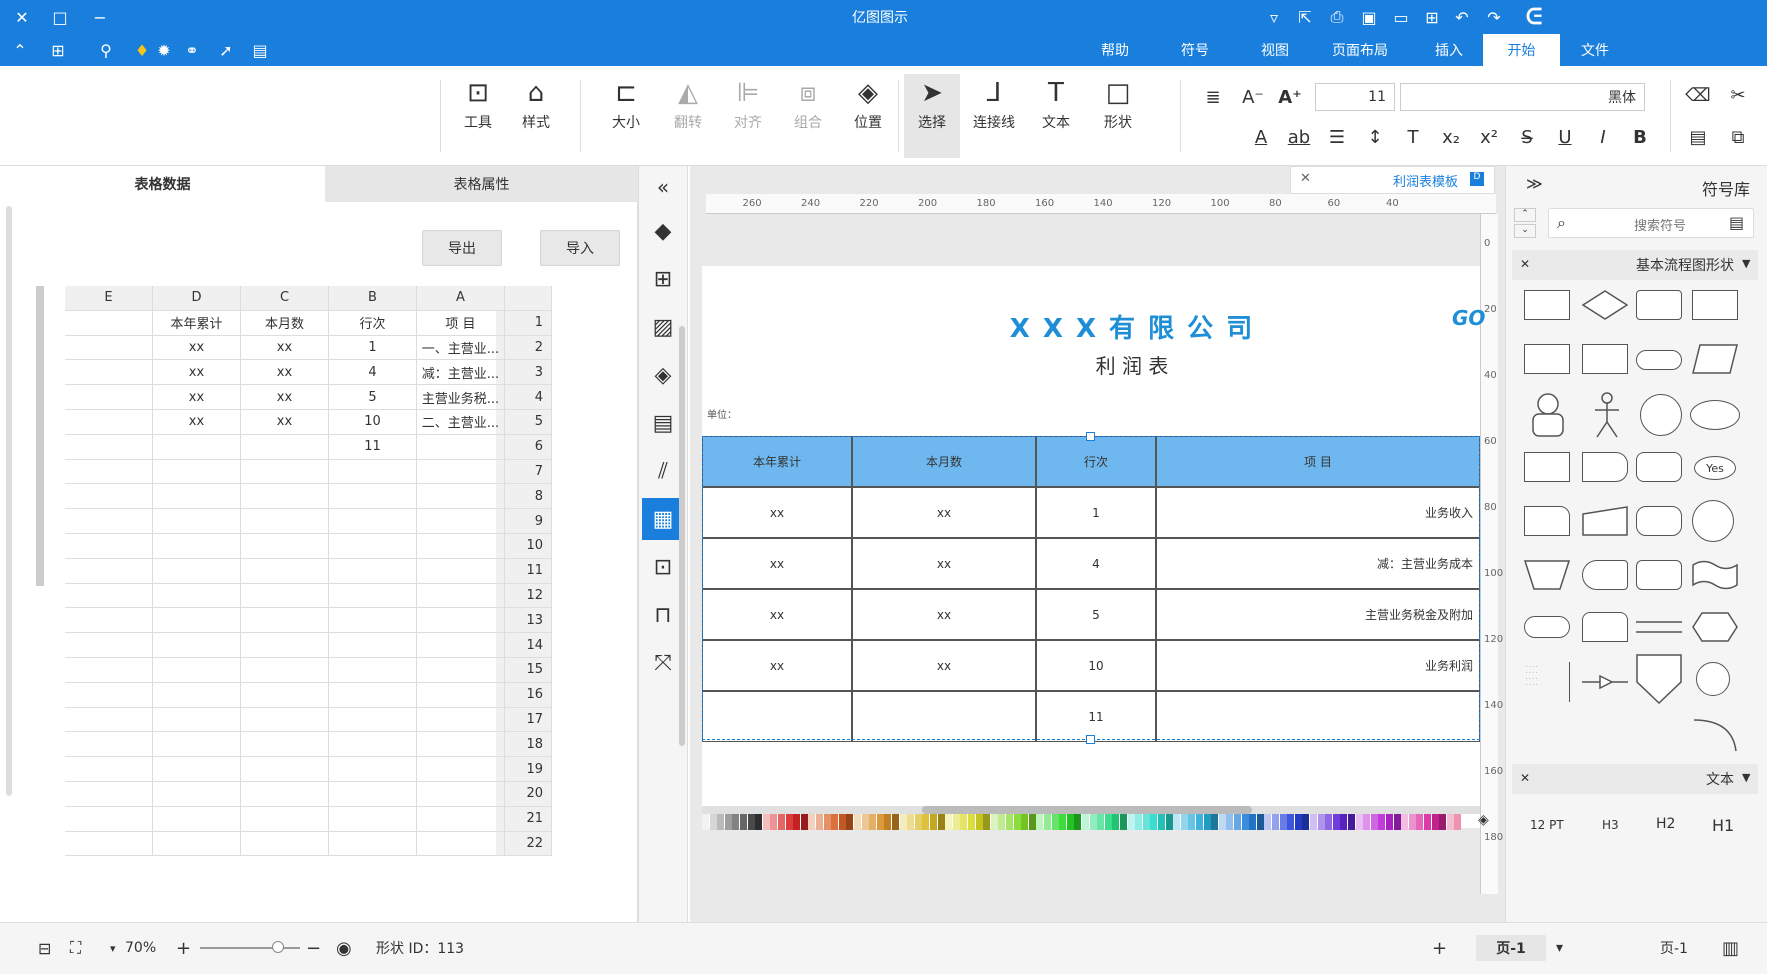  I want to click on internal-storage-shape, so click(1547, 467).